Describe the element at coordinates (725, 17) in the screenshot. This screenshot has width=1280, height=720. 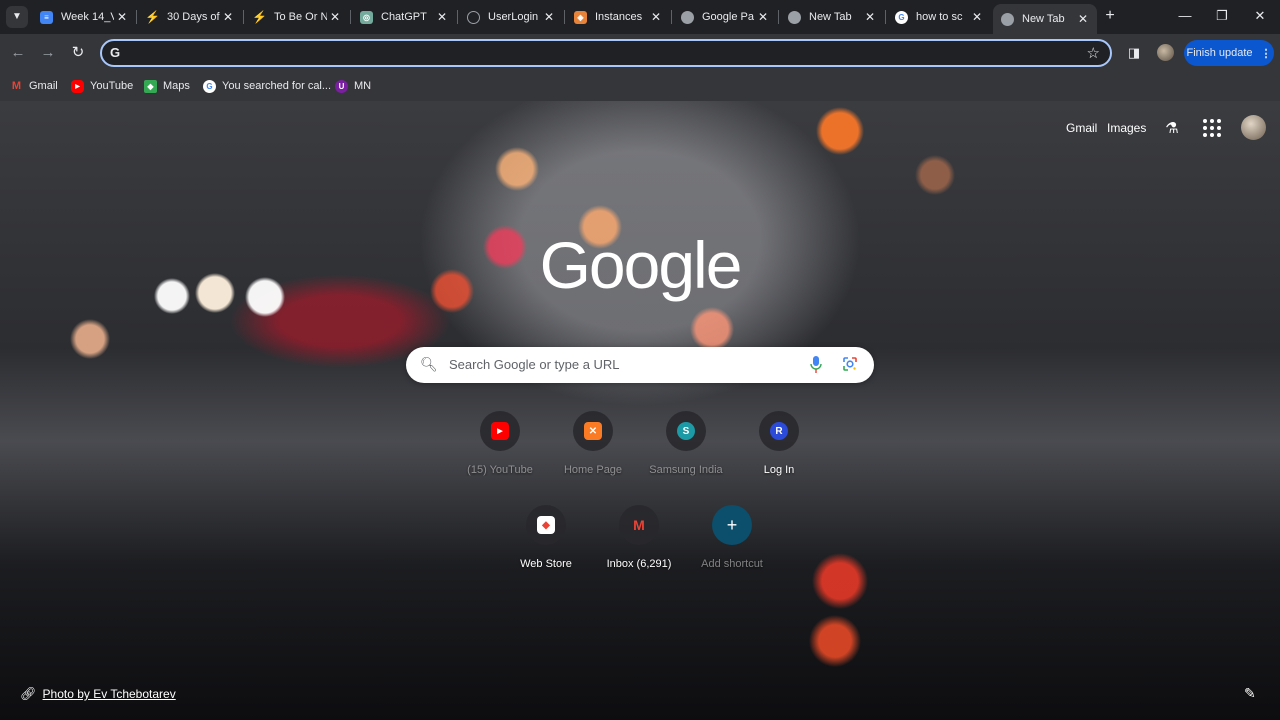
I see `tab-6: Google Pa ✕` at that location.